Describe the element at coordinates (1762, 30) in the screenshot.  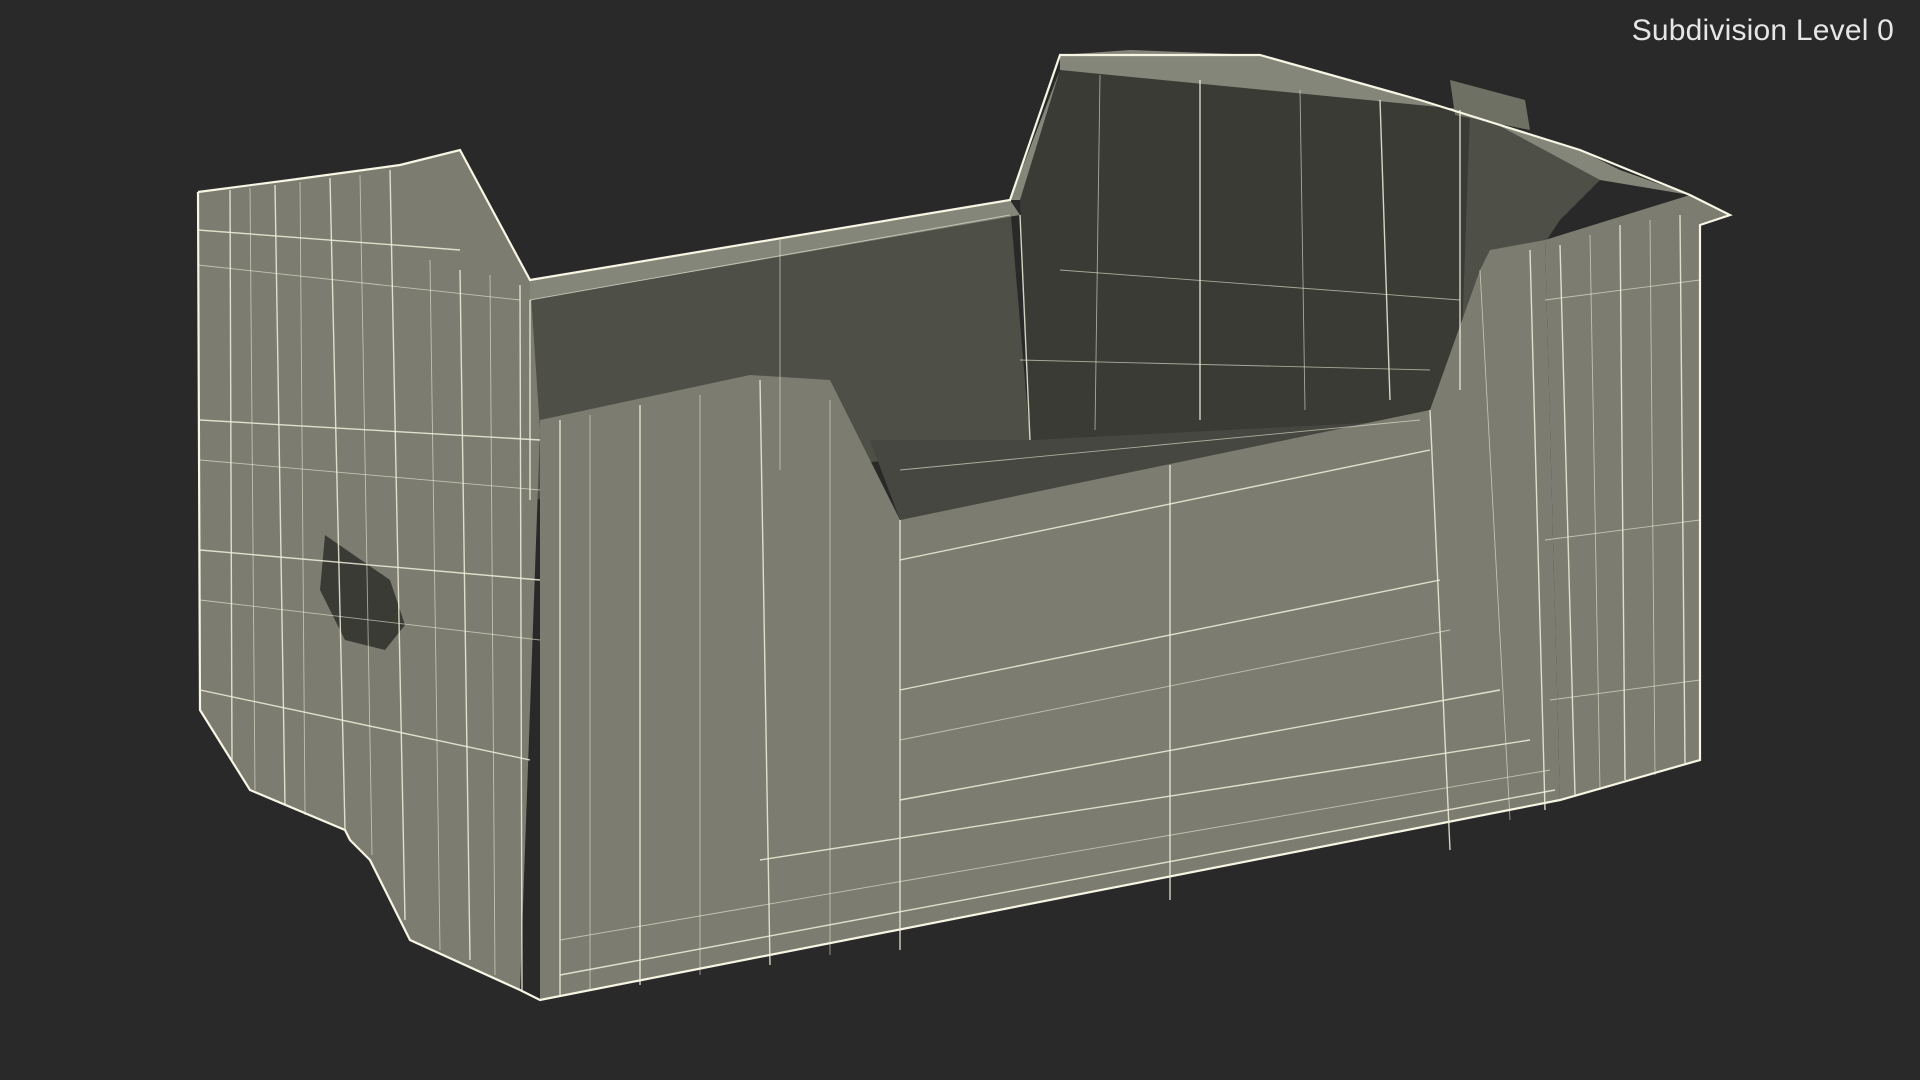
I see `subdivision-level-label: Subdivision Level 0` at that location.